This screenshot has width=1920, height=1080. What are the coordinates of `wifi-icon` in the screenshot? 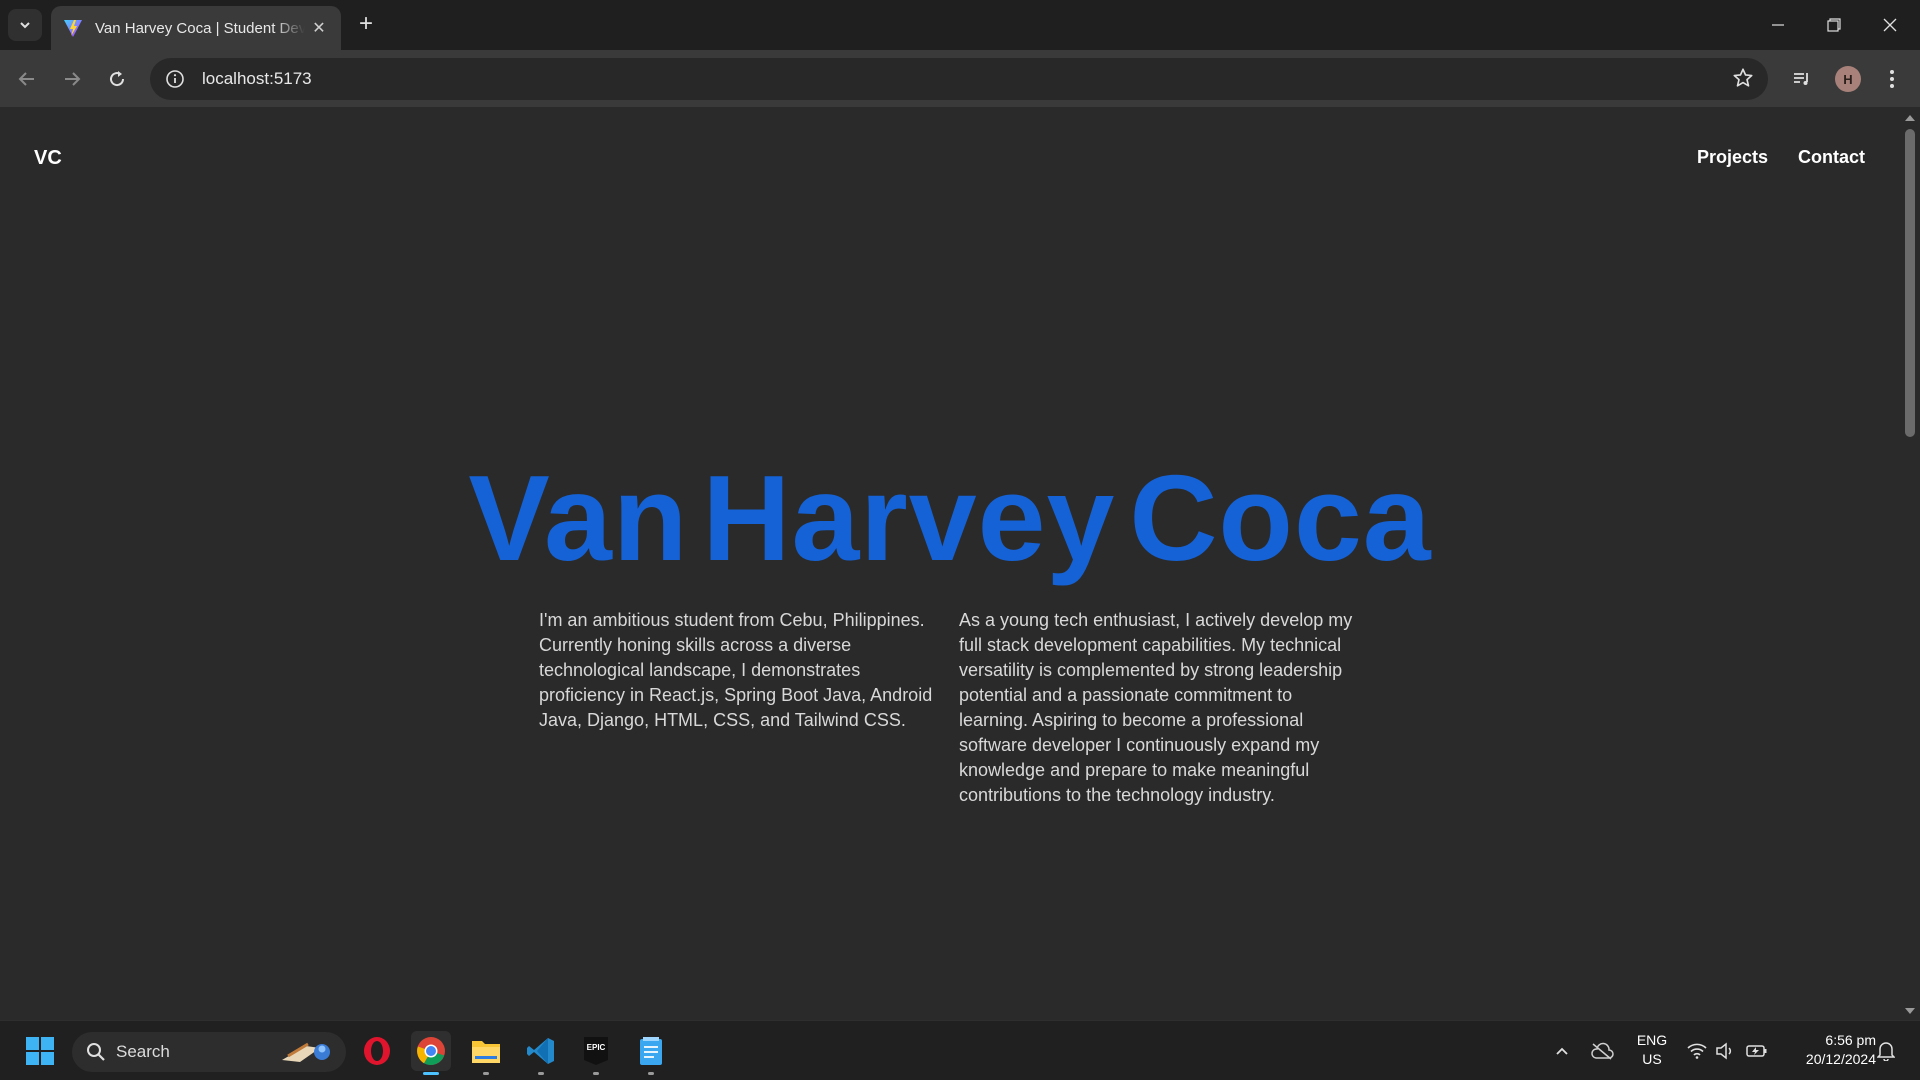 It's located at (1697, 1051).